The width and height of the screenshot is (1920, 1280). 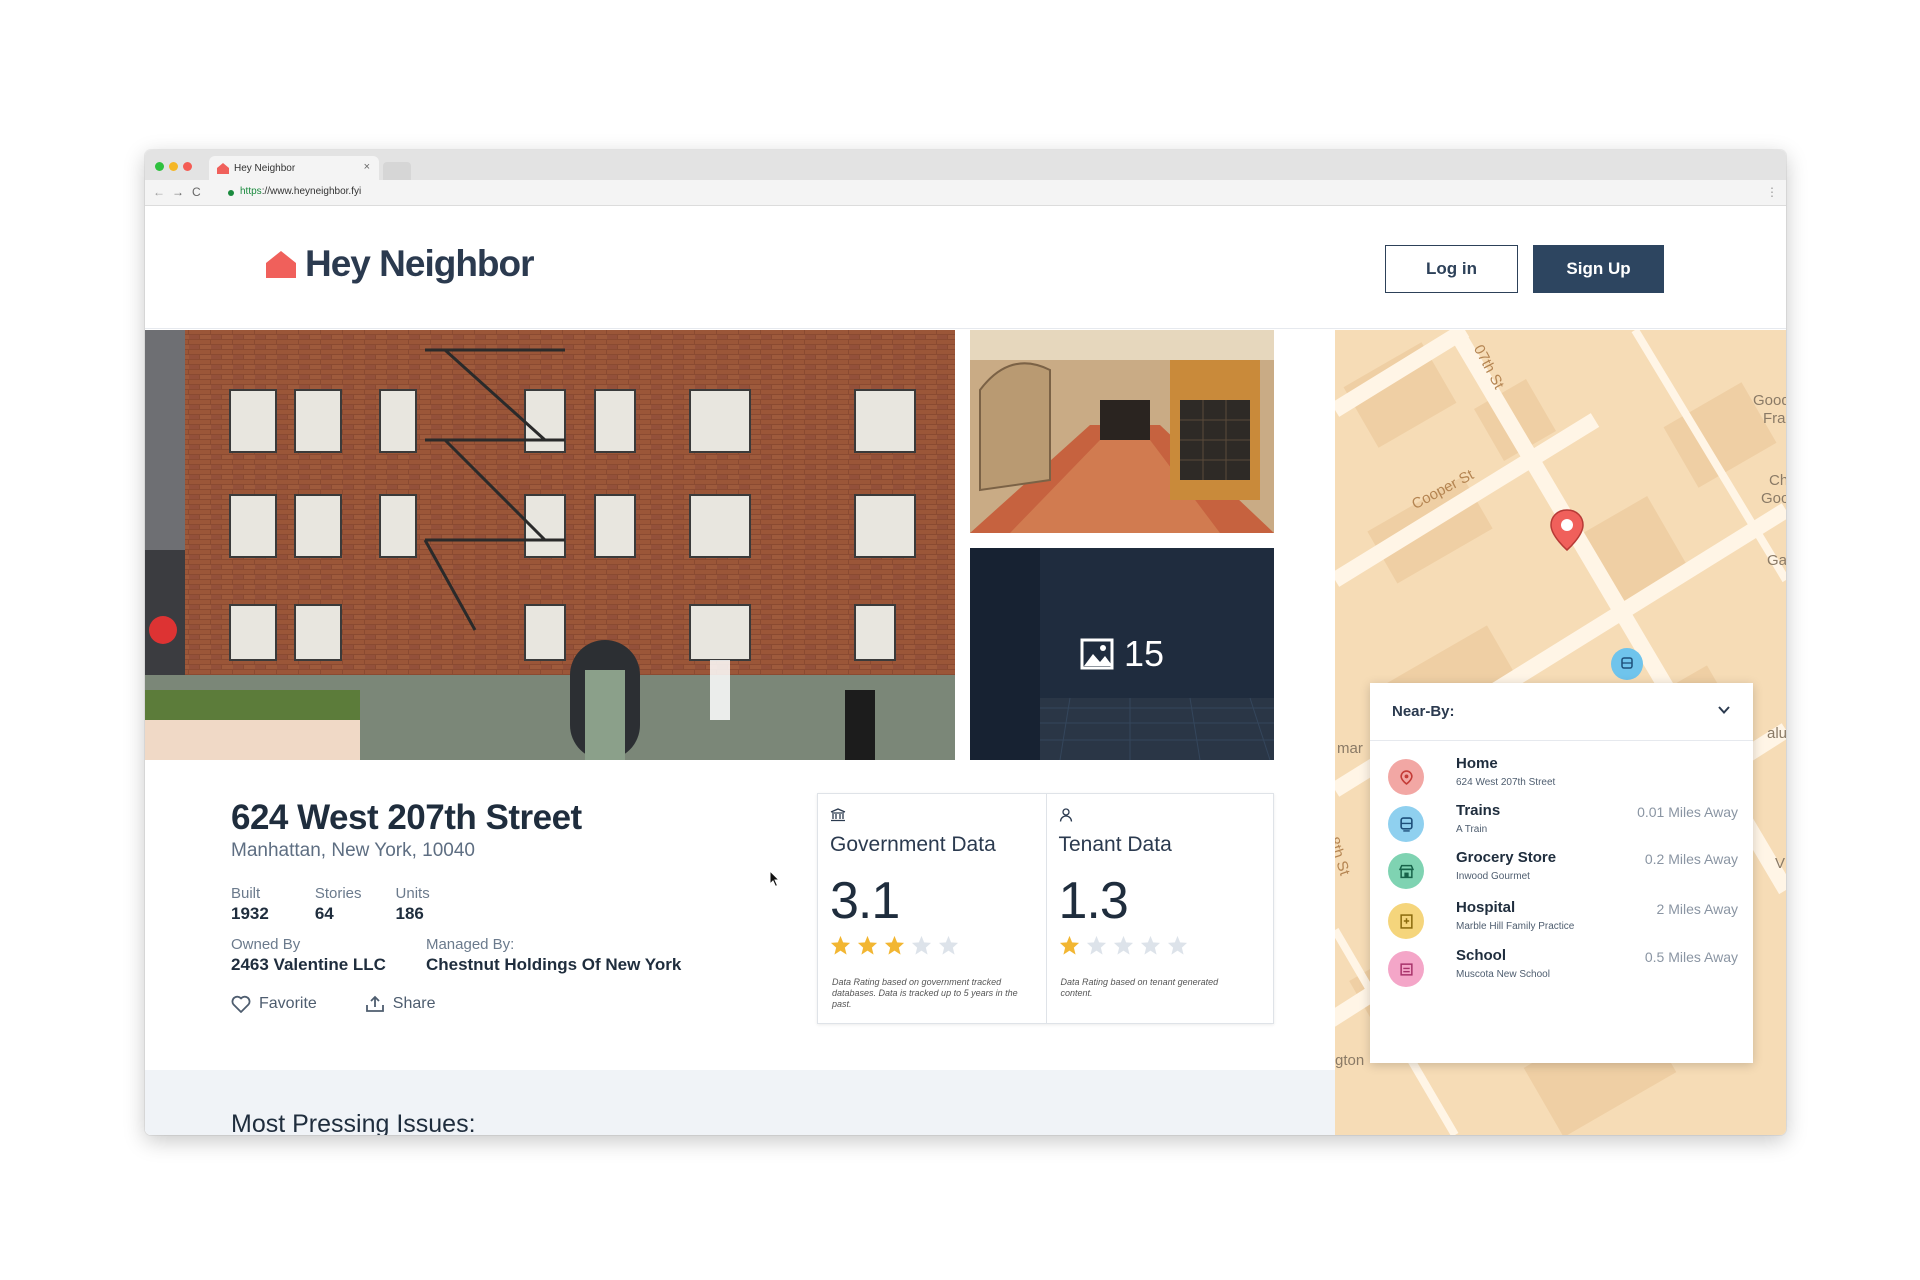 I want to click on nearby-item-name: Home, so click(x=1477, y=763).